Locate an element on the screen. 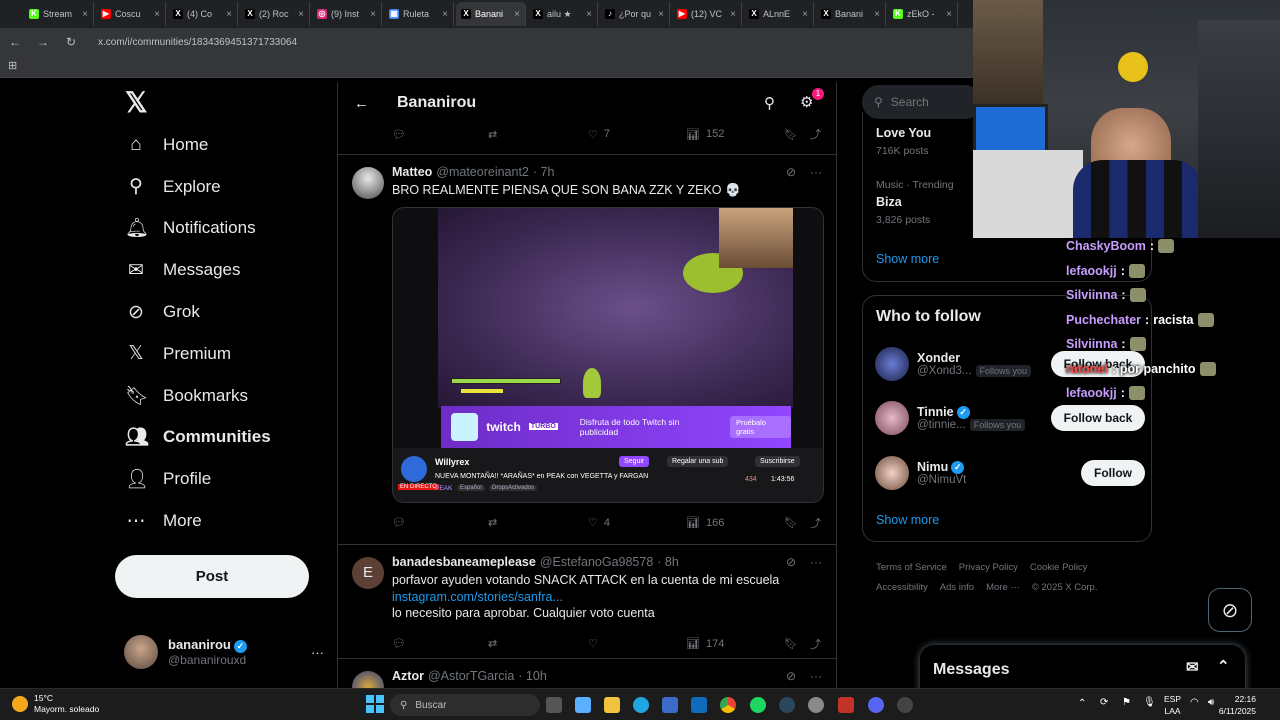 This screenshot has width=1280, height=720. tweet-author: Matteo is located at coordinates (412, 172).